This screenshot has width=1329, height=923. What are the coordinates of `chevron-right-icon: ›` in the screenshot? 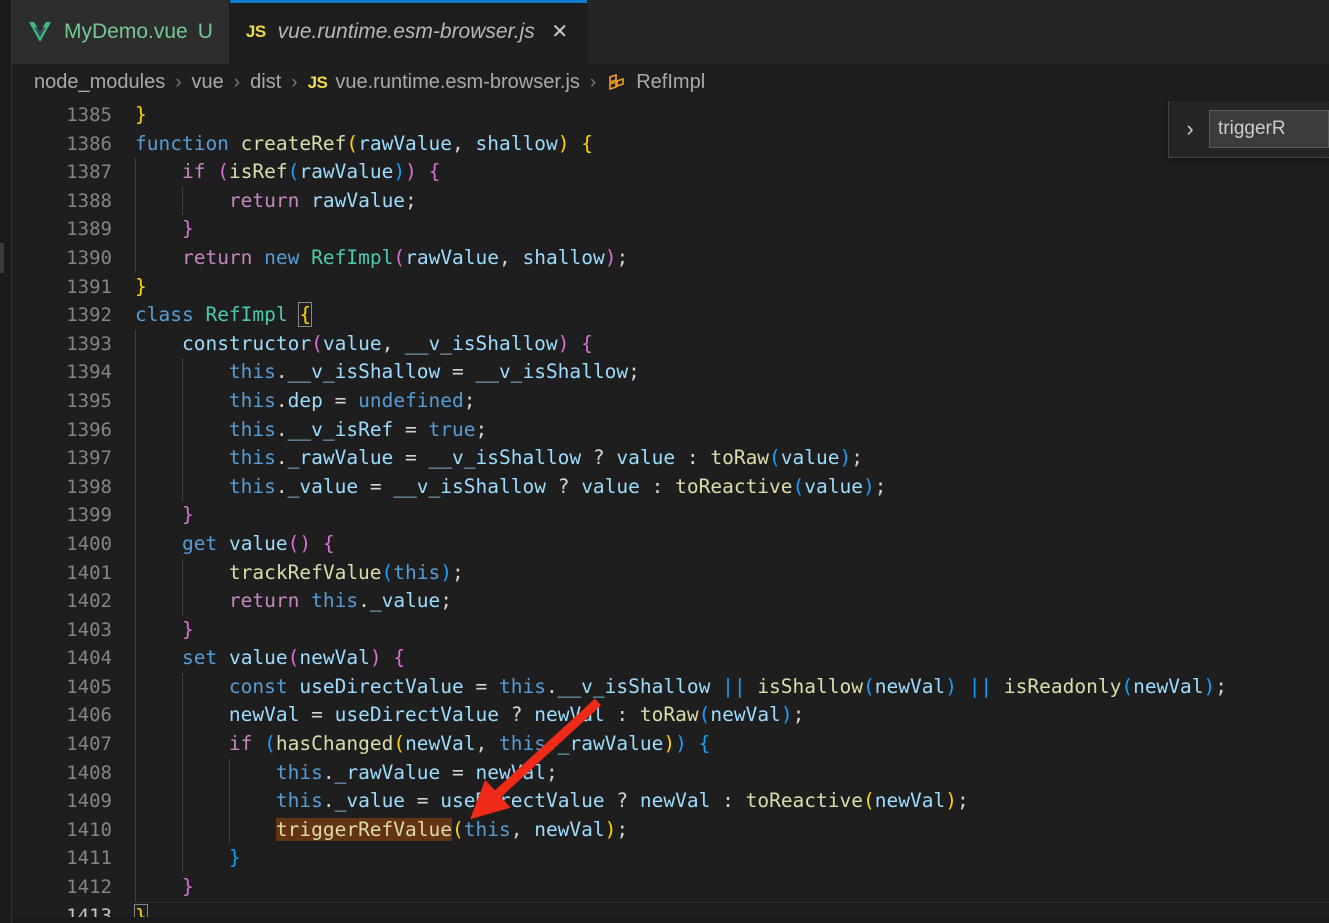 It's located at (1190, 129).